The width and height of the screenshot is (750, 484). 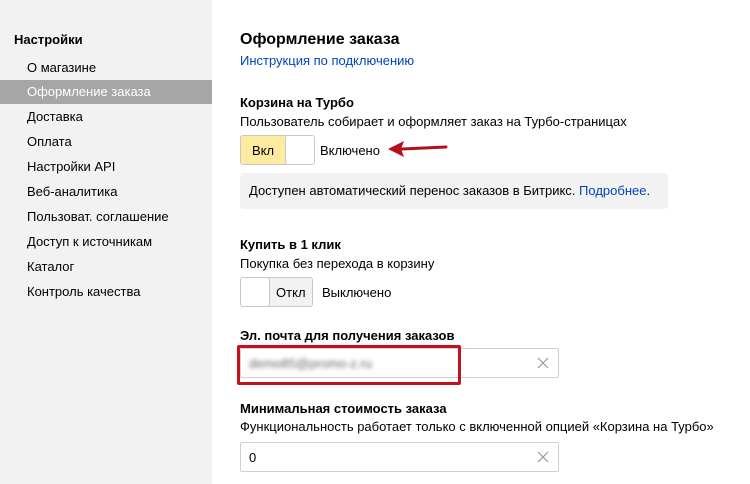 I want to click on sidebar-item-api-settings: Настройки API, so click(x=106, y=167).